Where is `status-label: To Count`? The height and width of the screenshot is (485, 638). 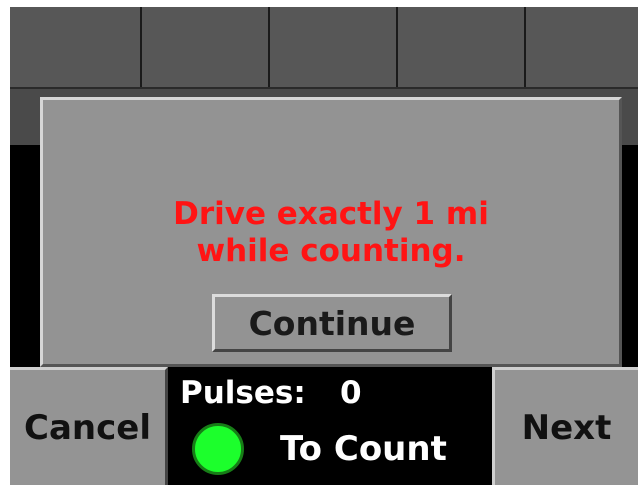 status-label: To Count is located at coordinates (363, 449).